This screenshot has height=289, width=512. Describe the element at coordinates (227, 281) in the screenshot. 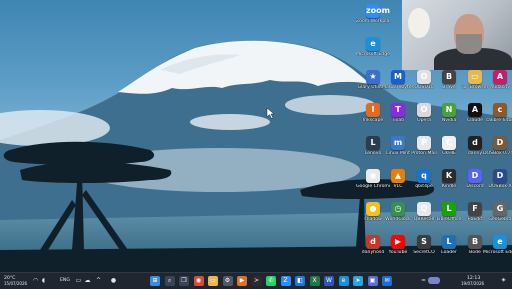

I see `settings-icon: ⚙` at that location.